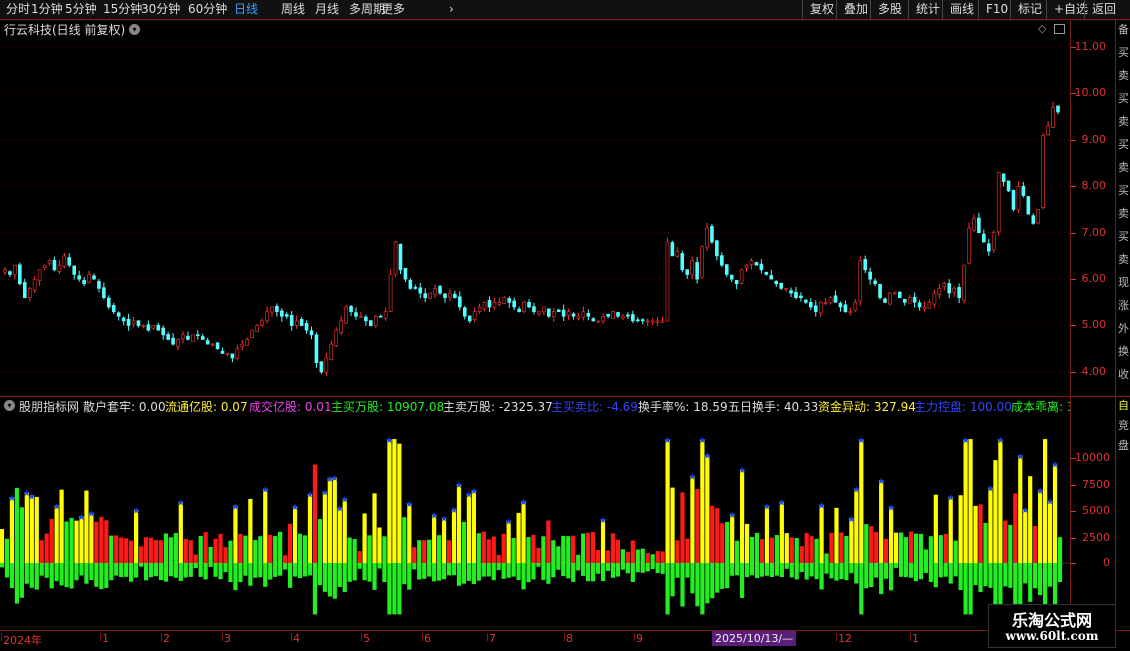 The width and height of the screenshot is (1130, 651). I want to click on diamond-icon: ◇, so click(1042, 28).